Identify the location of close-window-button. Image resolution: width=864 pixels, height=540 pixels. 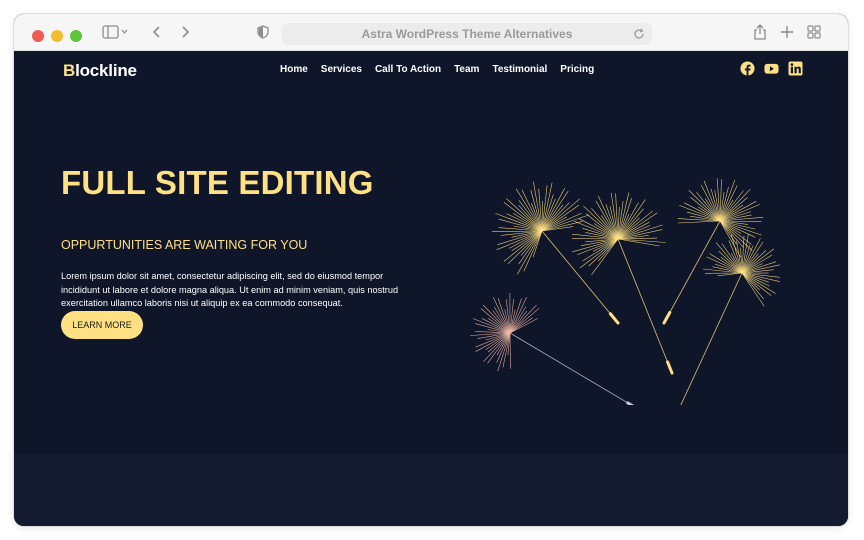
(38, 36).